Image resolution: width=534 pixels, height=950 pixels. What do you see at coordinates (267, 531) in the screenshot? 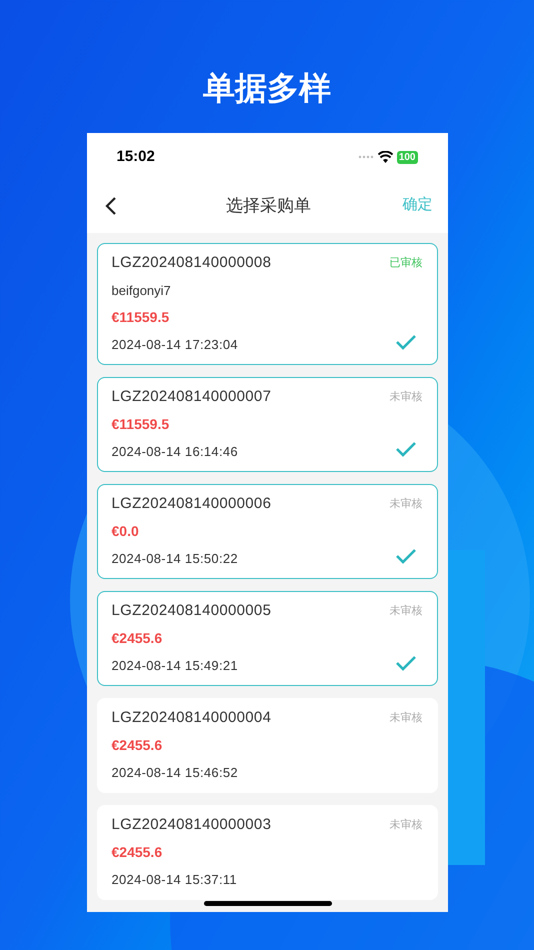
I see `order-card: LGZ202408140000006 未审核 €0.0 2024-08-14 15:50:22` at bounding box center [267, 531].